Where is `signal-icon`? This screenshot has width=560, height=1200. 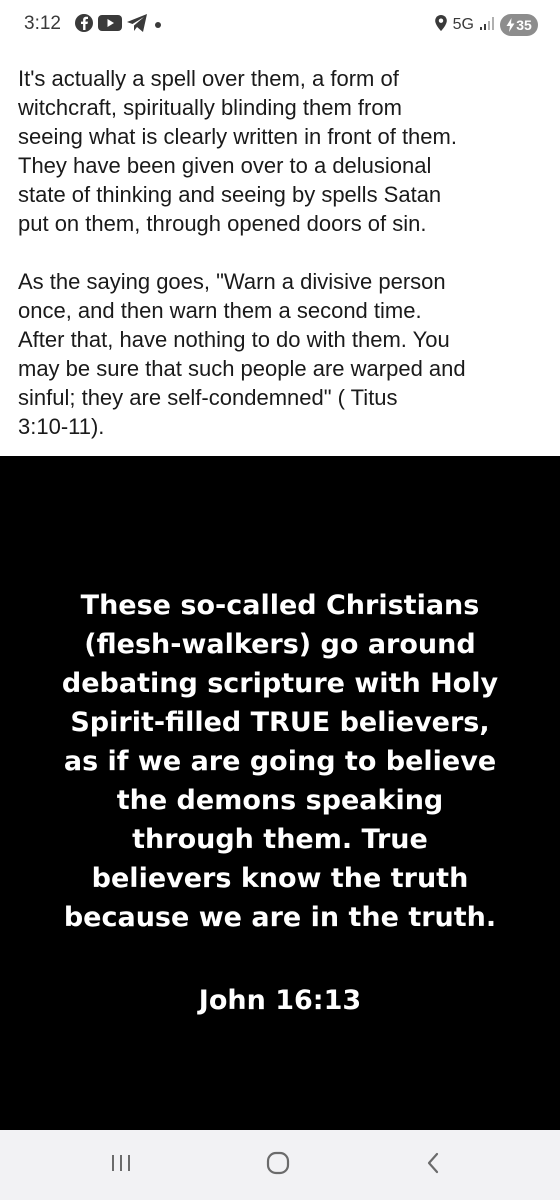
signal-icon is located at coordinates (487, 25).